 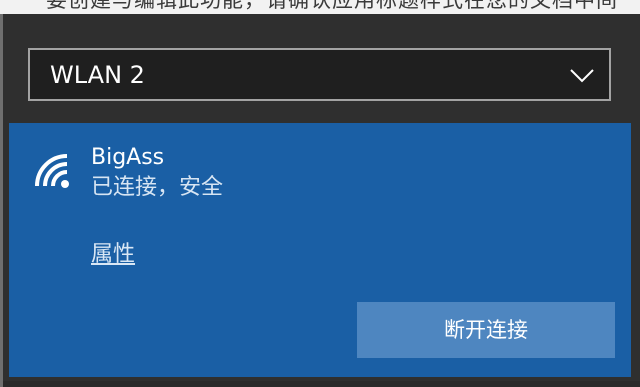 I want to click on background-document-text: 要创建与编辑此功能，请确认应用标题样式在您的文档中间, so click(x=332, y=6).